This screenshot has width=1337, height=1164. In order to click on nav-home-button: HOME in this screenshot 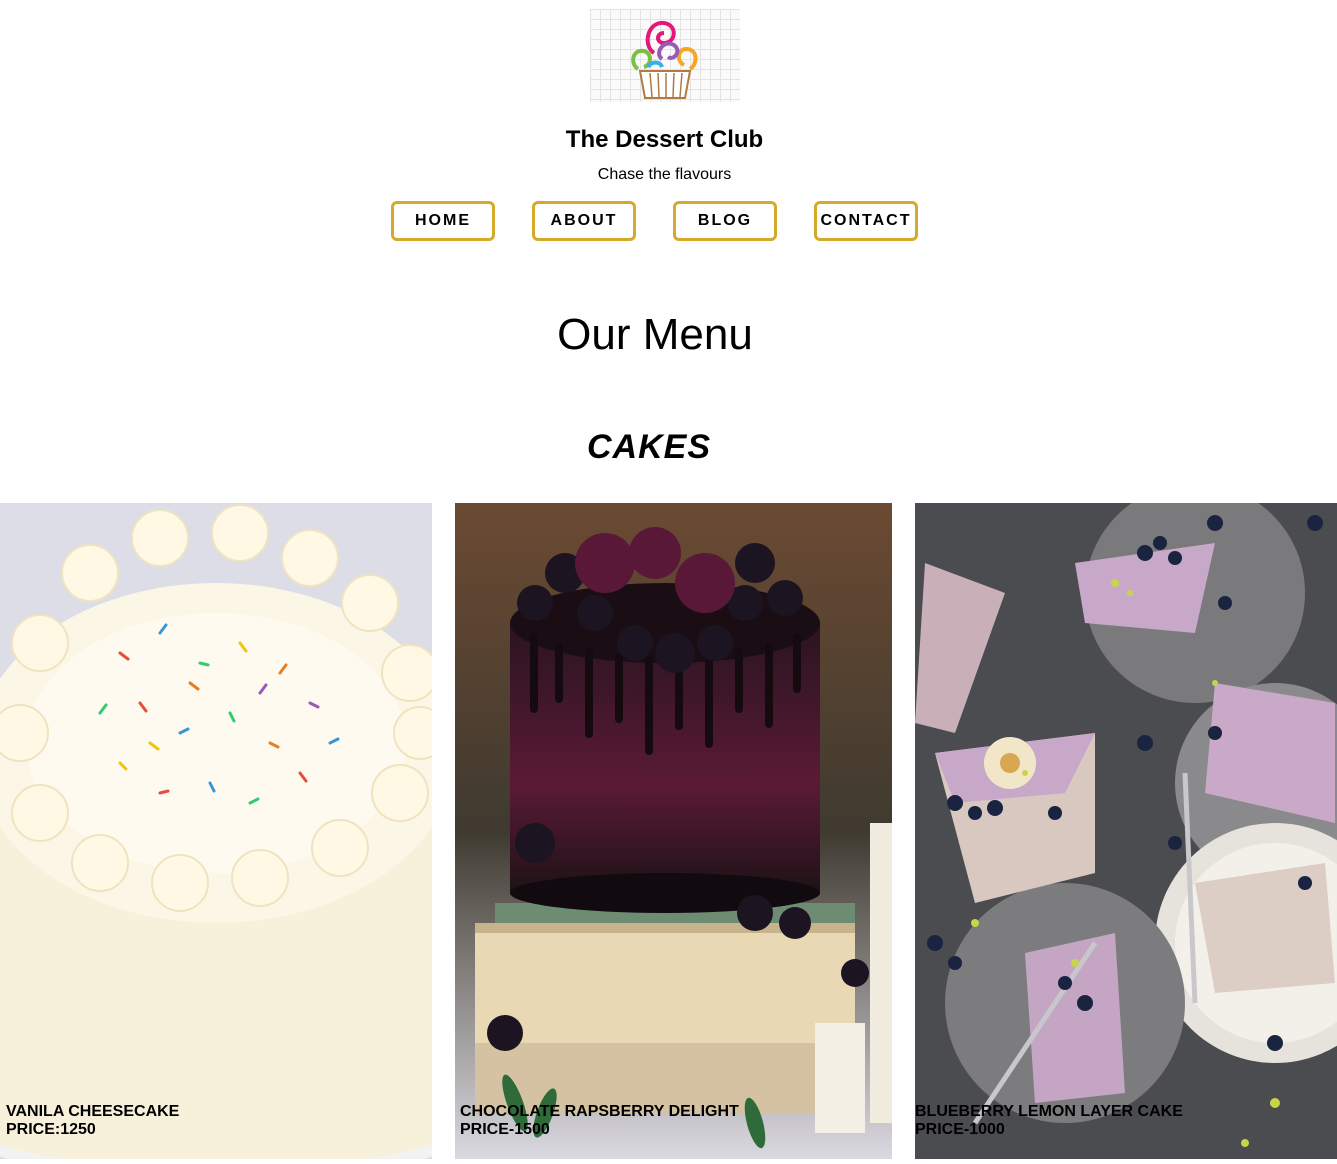, I will do `click(443, 221)`.